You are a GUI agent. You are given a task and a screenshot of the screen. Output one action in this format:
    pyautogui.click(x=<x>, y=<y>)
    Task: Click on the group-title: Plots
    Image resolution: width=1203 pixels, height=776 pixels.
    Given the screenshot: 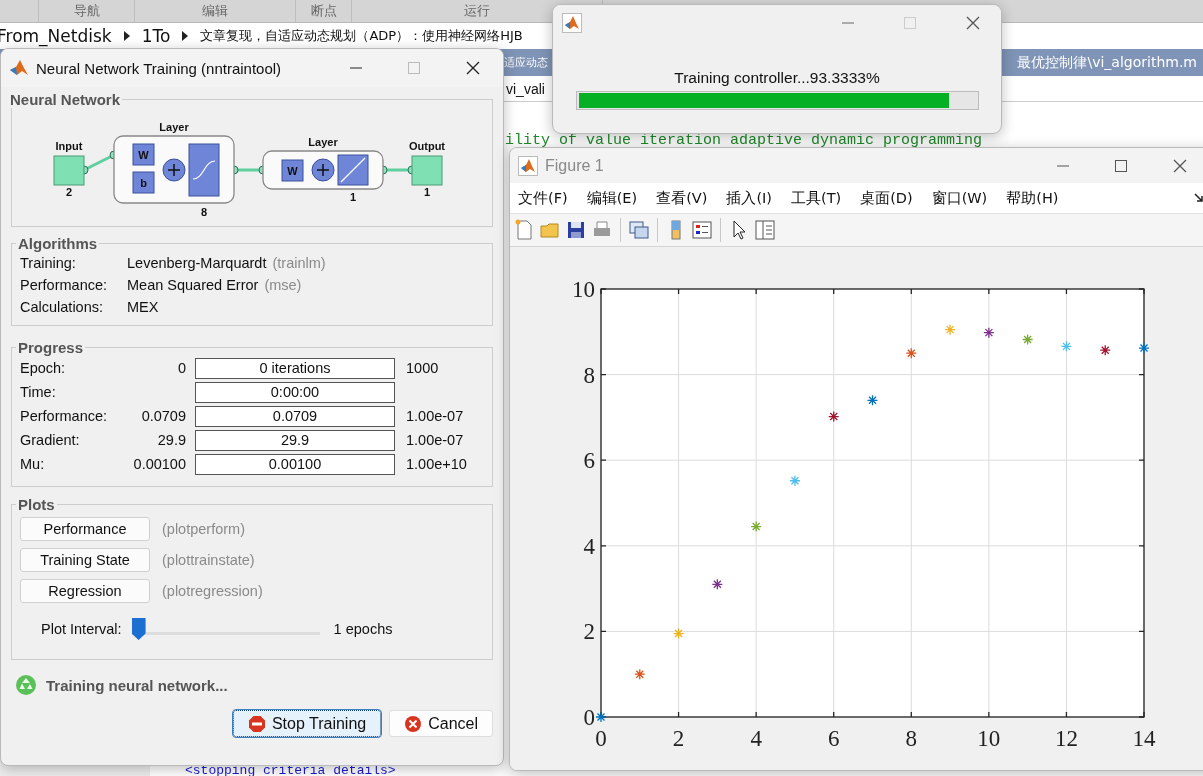 What is the action you would take?
    pyautogui.click(x=36, y=504)
    